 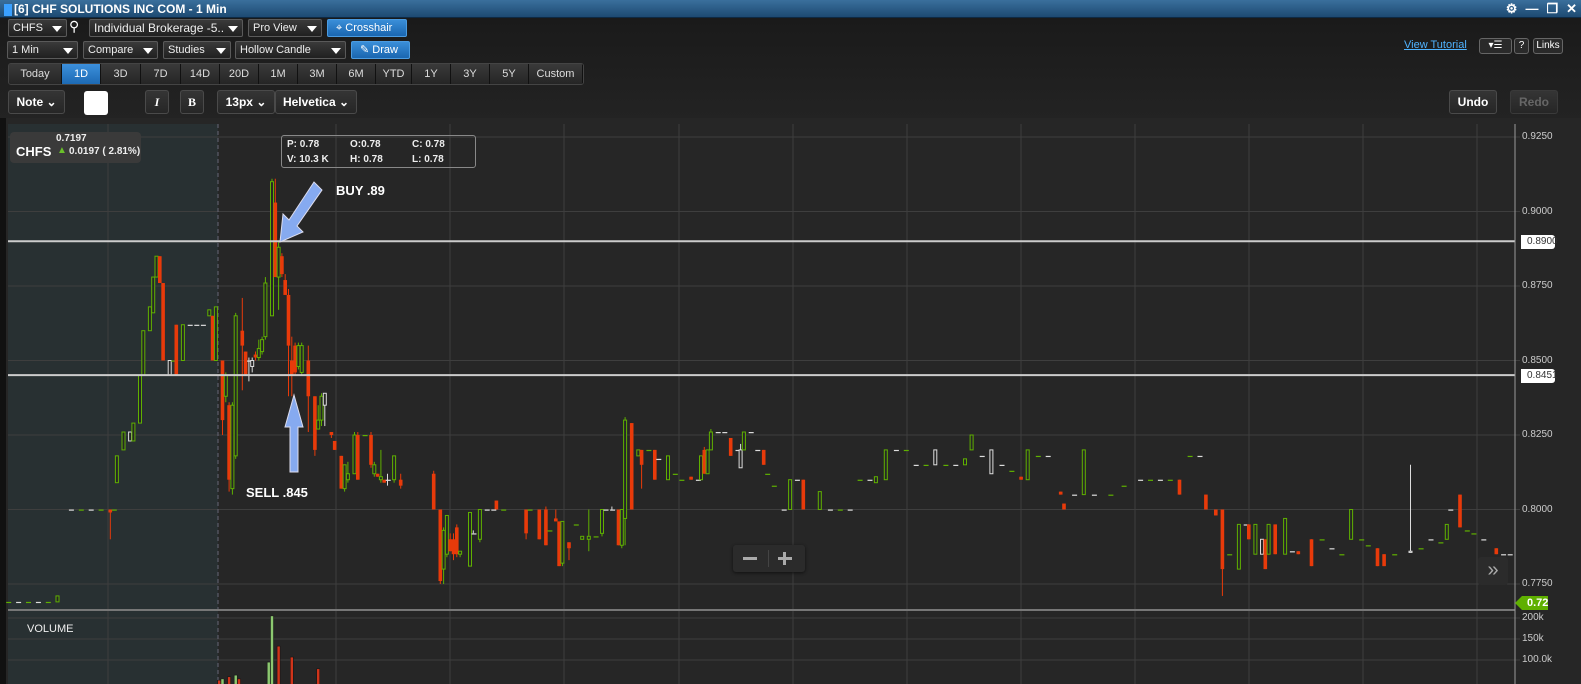 I want to click on range-tab-14d: 14D, so click(x=200, y=74).